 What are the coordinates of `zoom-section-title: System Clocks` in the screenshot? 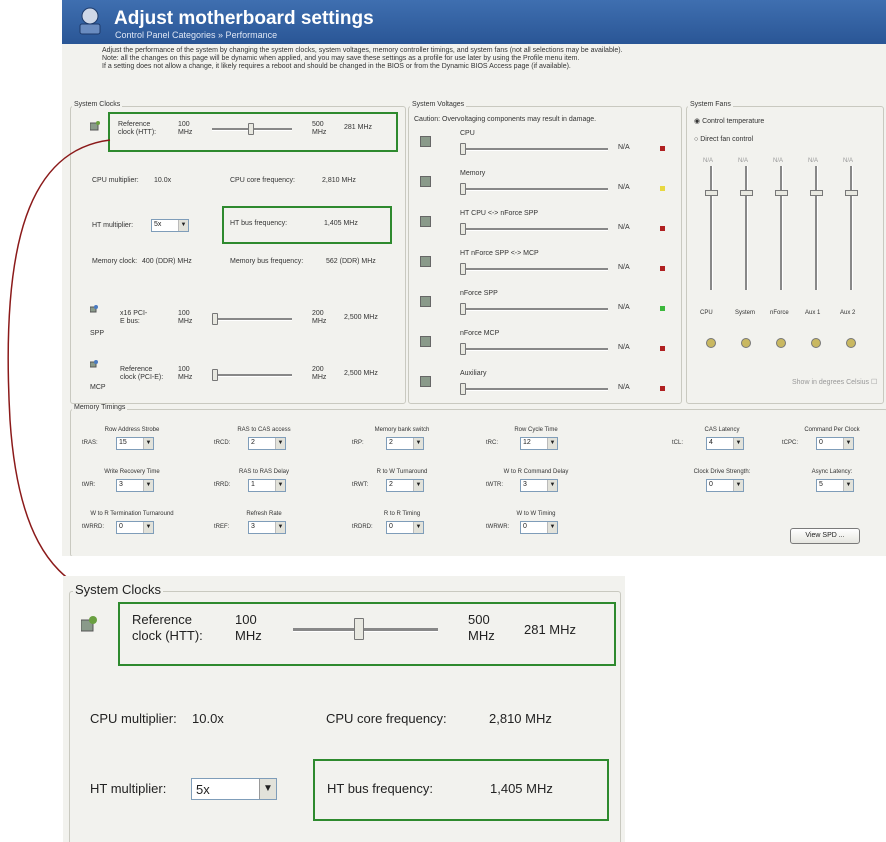 It's located at (118, 589).